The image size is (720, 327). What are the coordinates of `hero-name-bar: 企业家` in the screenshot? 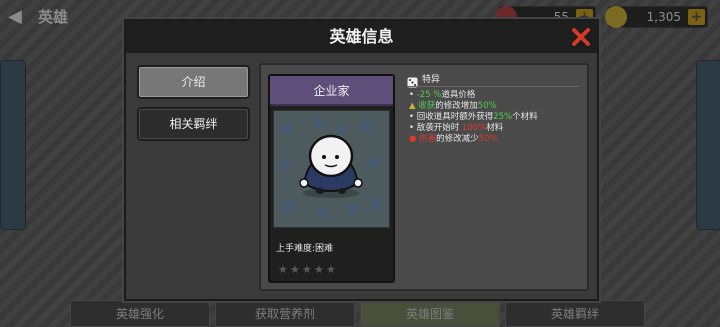 It's located at (331, 91).